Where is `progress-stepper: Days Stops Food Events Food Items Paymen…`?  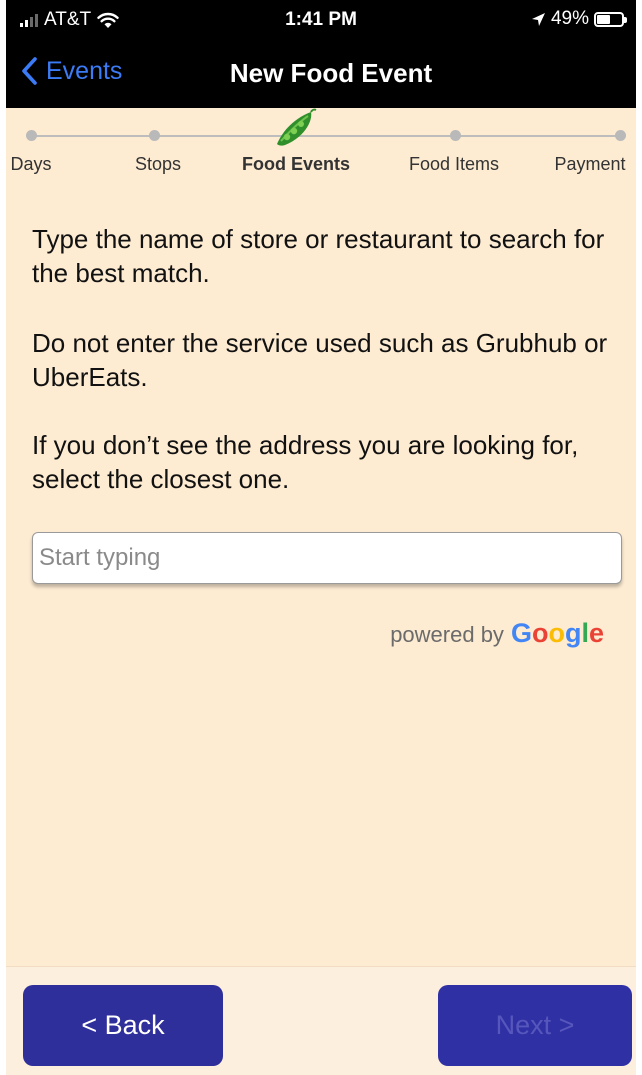
progress-stepper: Days Stops Food Events Food Items Paymen… is located at coordinates (321, 148).